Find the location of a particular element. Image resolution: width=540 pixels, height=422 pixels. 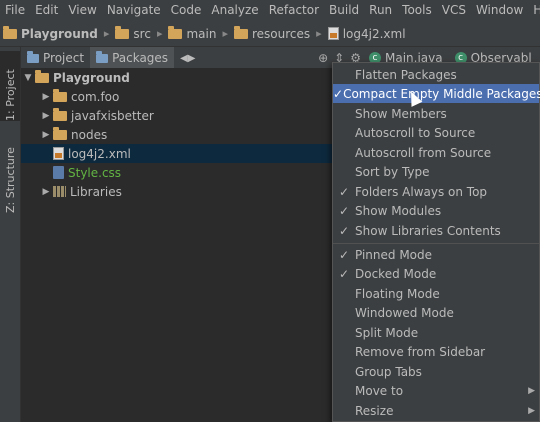

menu-item-autoscroll-from-source: Autoscroll from Source is located at coordinates (436, 152).